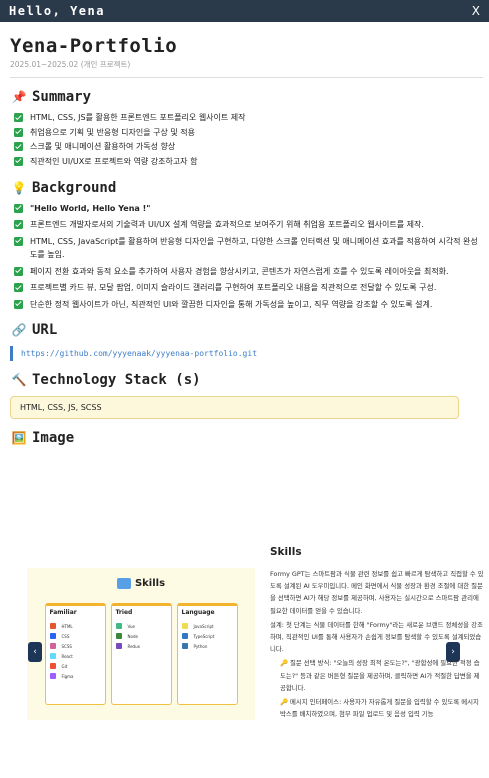 The image size is (489, 778). What do you see at coordinates (246, 97) in the screenshot?
I see `summary-heading: 📌 Summary` at bounding box center [246, 97].